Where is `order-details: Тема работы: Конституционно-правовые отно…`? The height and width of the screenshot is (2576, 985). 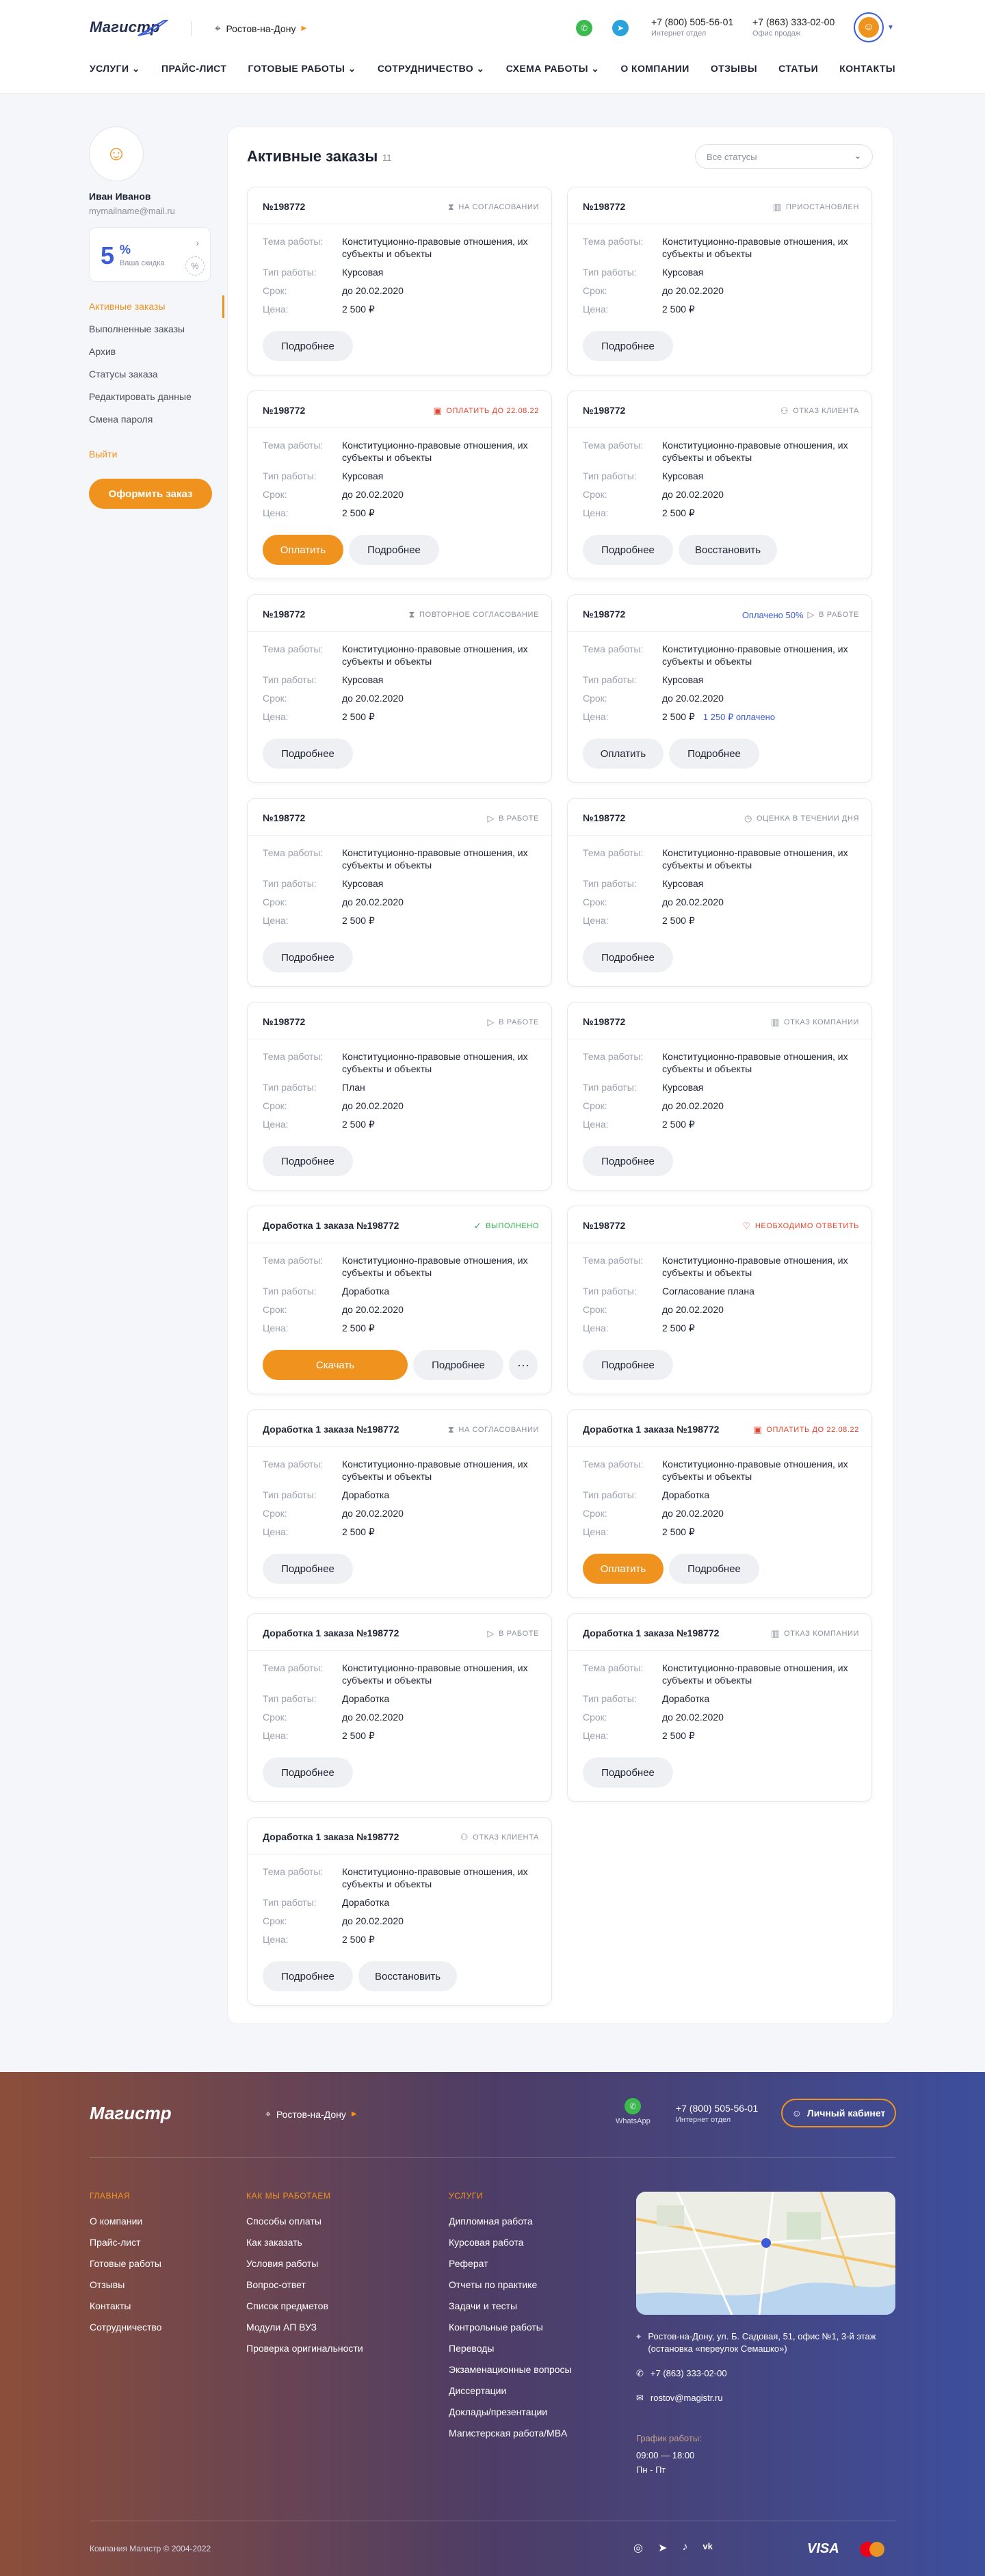 order-details: Тема работы: Конституционно-правовые отно… is located at coordinates (399, 881).